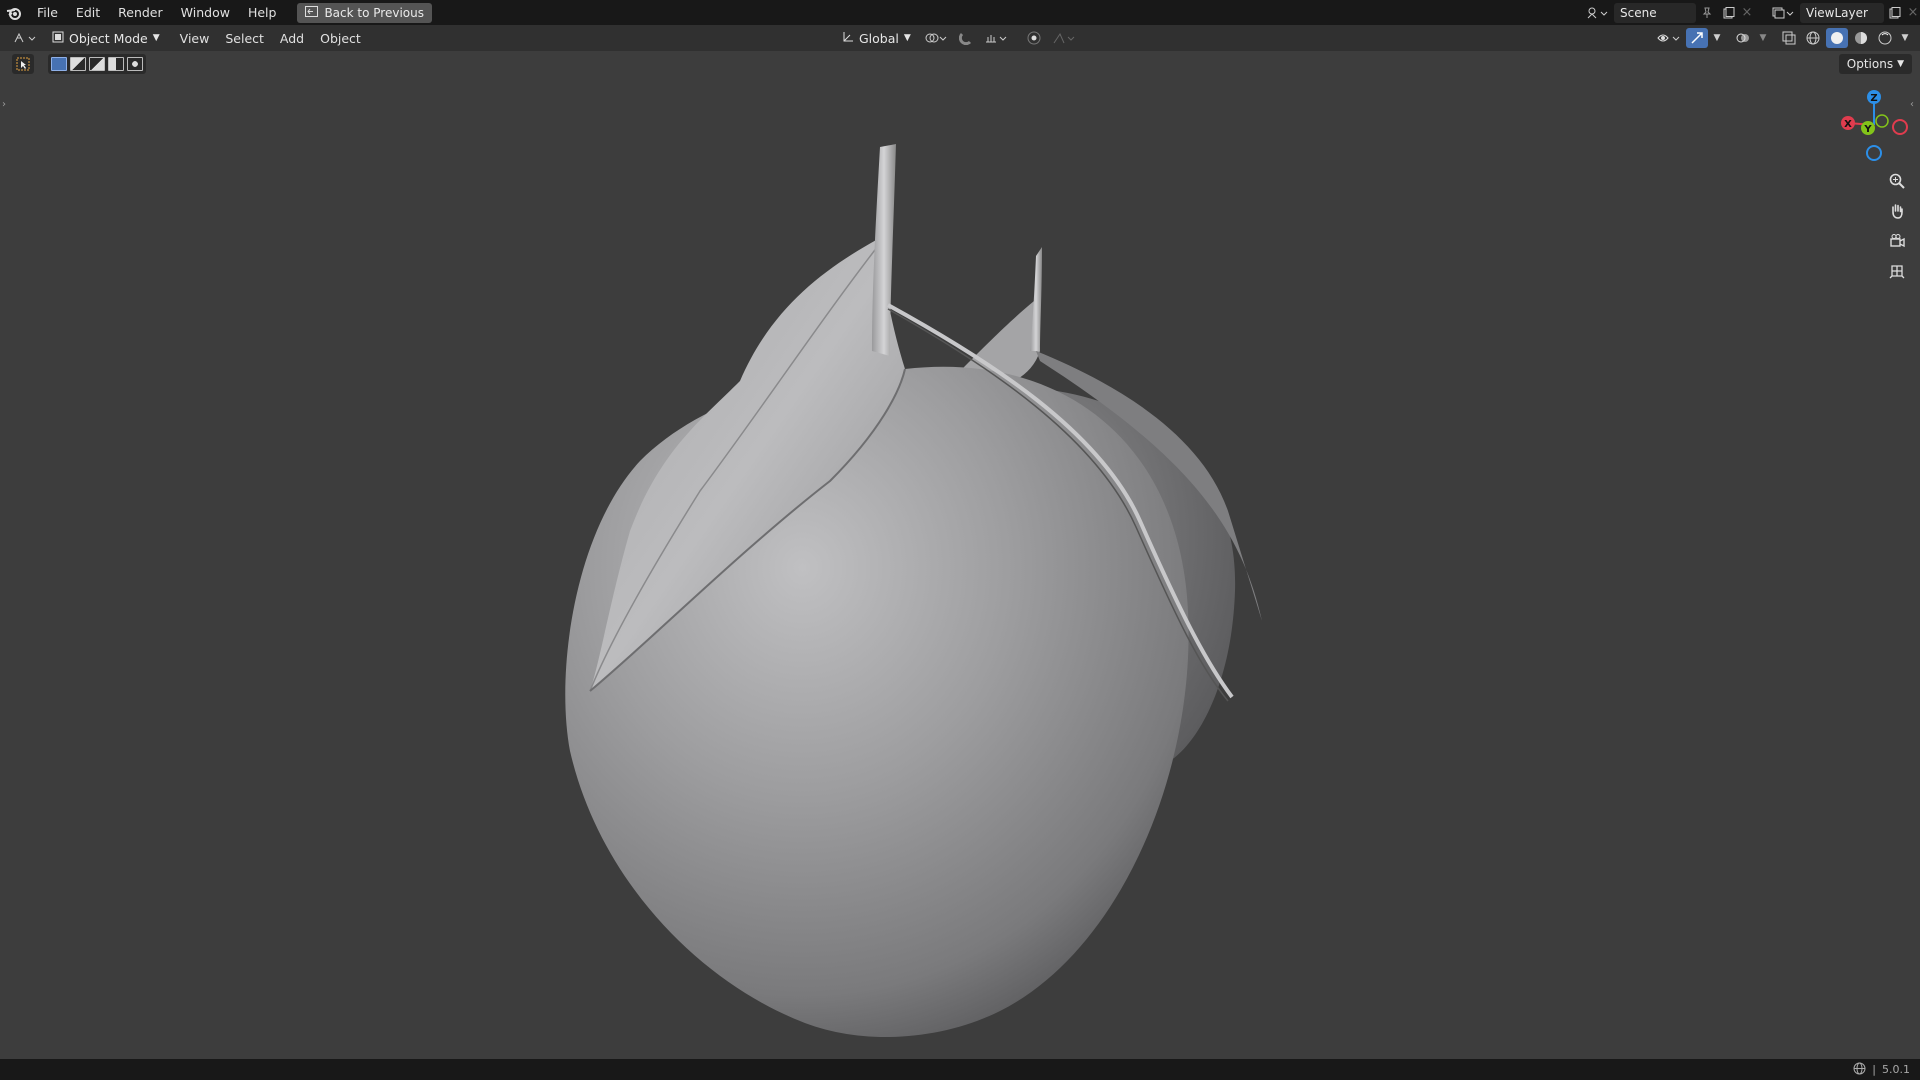 The height and width of the screenshot is (1080, 1920). I want to click on snap-icon, so click(966, 38).